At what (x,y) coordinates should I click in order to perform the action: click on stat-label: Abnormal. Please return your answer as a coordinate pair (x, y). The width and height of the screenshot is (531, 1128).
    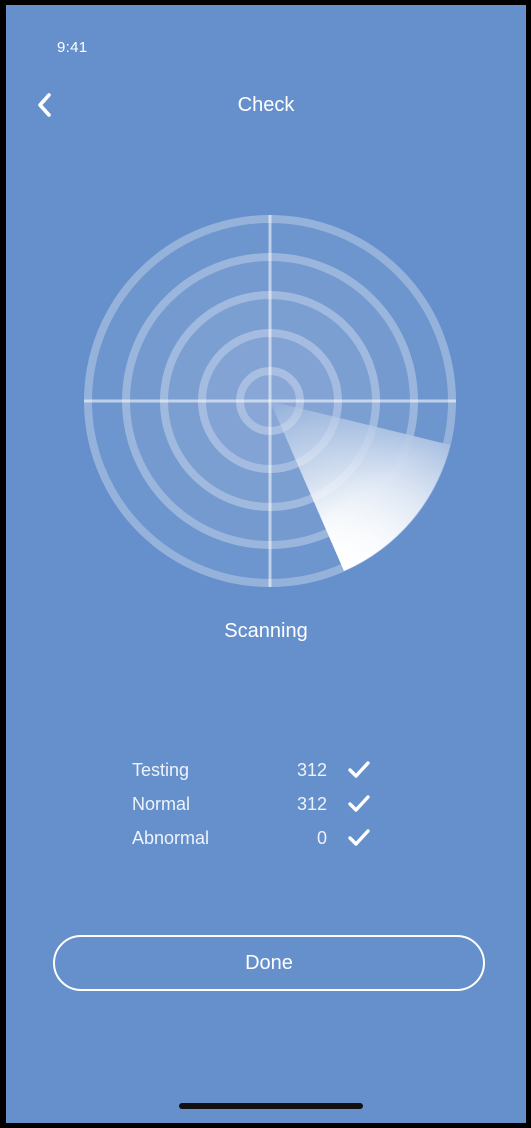
    Looking at the image, I should click on (171, 838).